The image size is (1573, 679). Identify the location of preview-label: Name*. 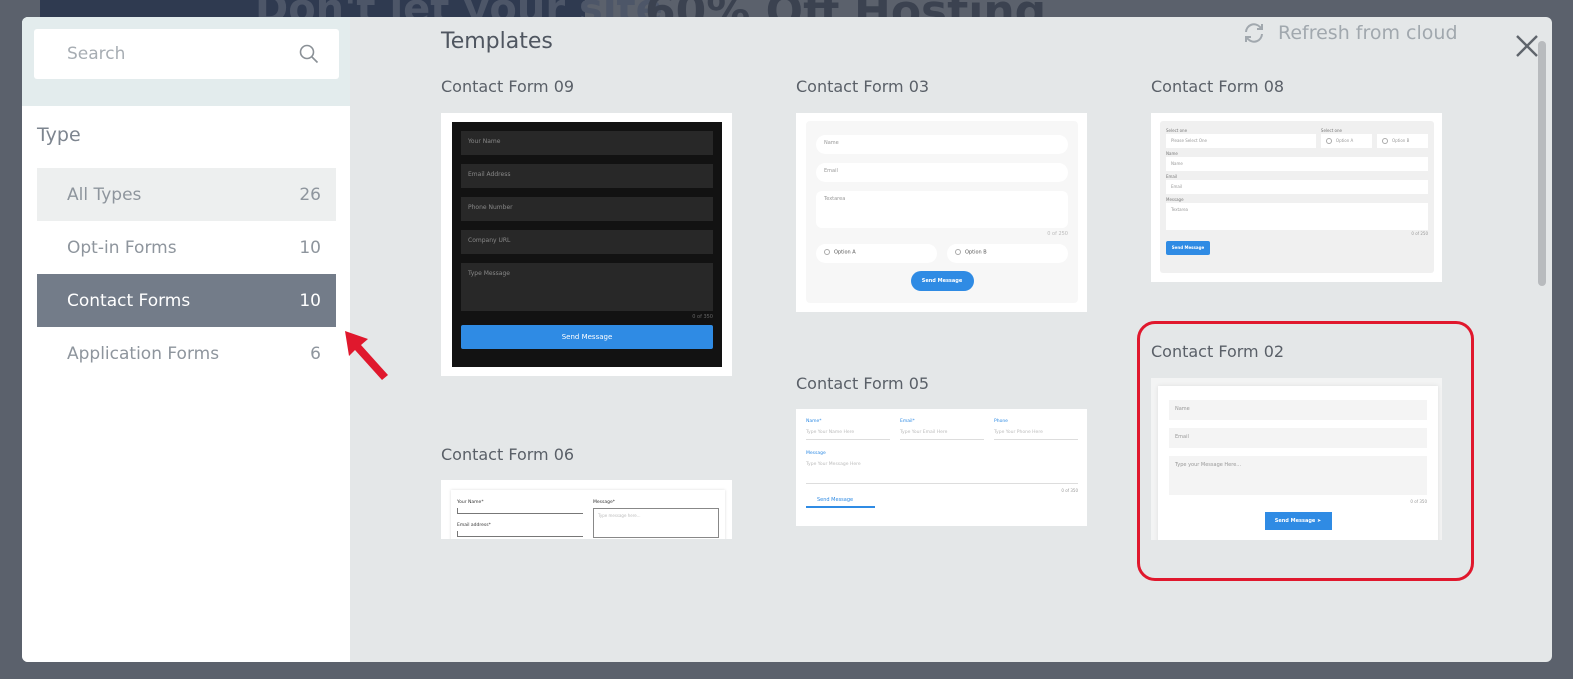
(814, 421).